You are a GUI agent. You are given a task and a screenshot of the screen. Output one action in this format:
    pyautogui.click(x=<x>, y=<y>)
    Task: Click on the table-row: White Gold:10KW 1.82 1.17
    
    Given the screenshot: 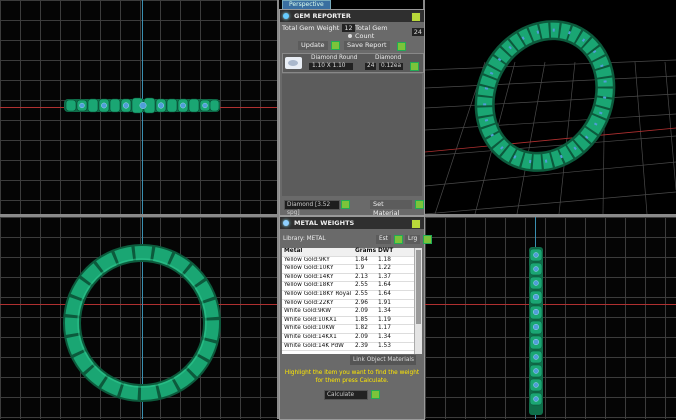 What is the action you would take?
    pyautogui.click(x=348, y=329)
    